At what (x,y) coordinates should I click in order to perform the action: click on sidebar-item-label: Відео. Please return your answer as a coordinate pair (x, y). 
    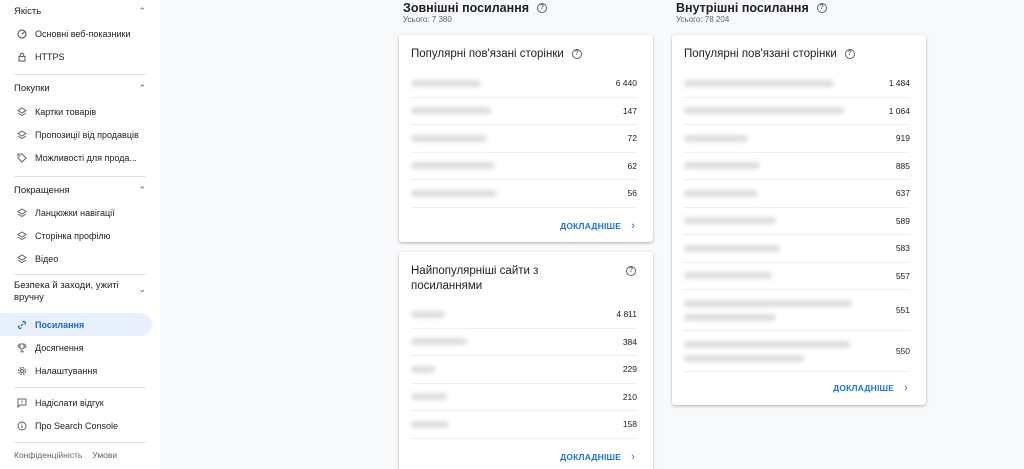
    Looking at the image, I should click on (47, 258).